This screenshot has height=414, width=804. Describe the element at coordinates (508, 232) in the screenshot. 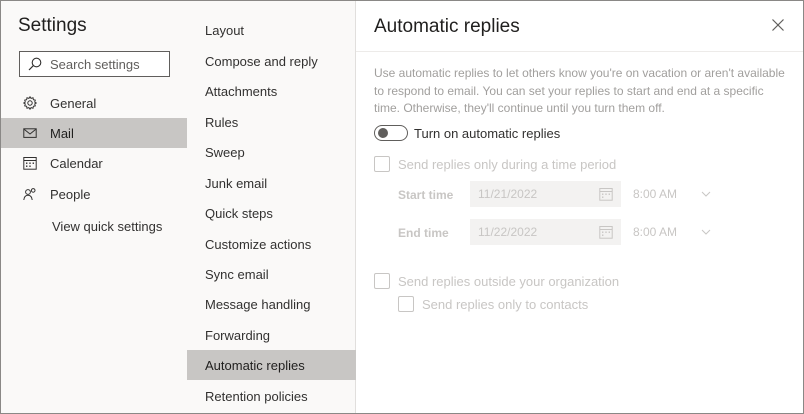

I see `end-date-value: 11/22/2022` at that location.